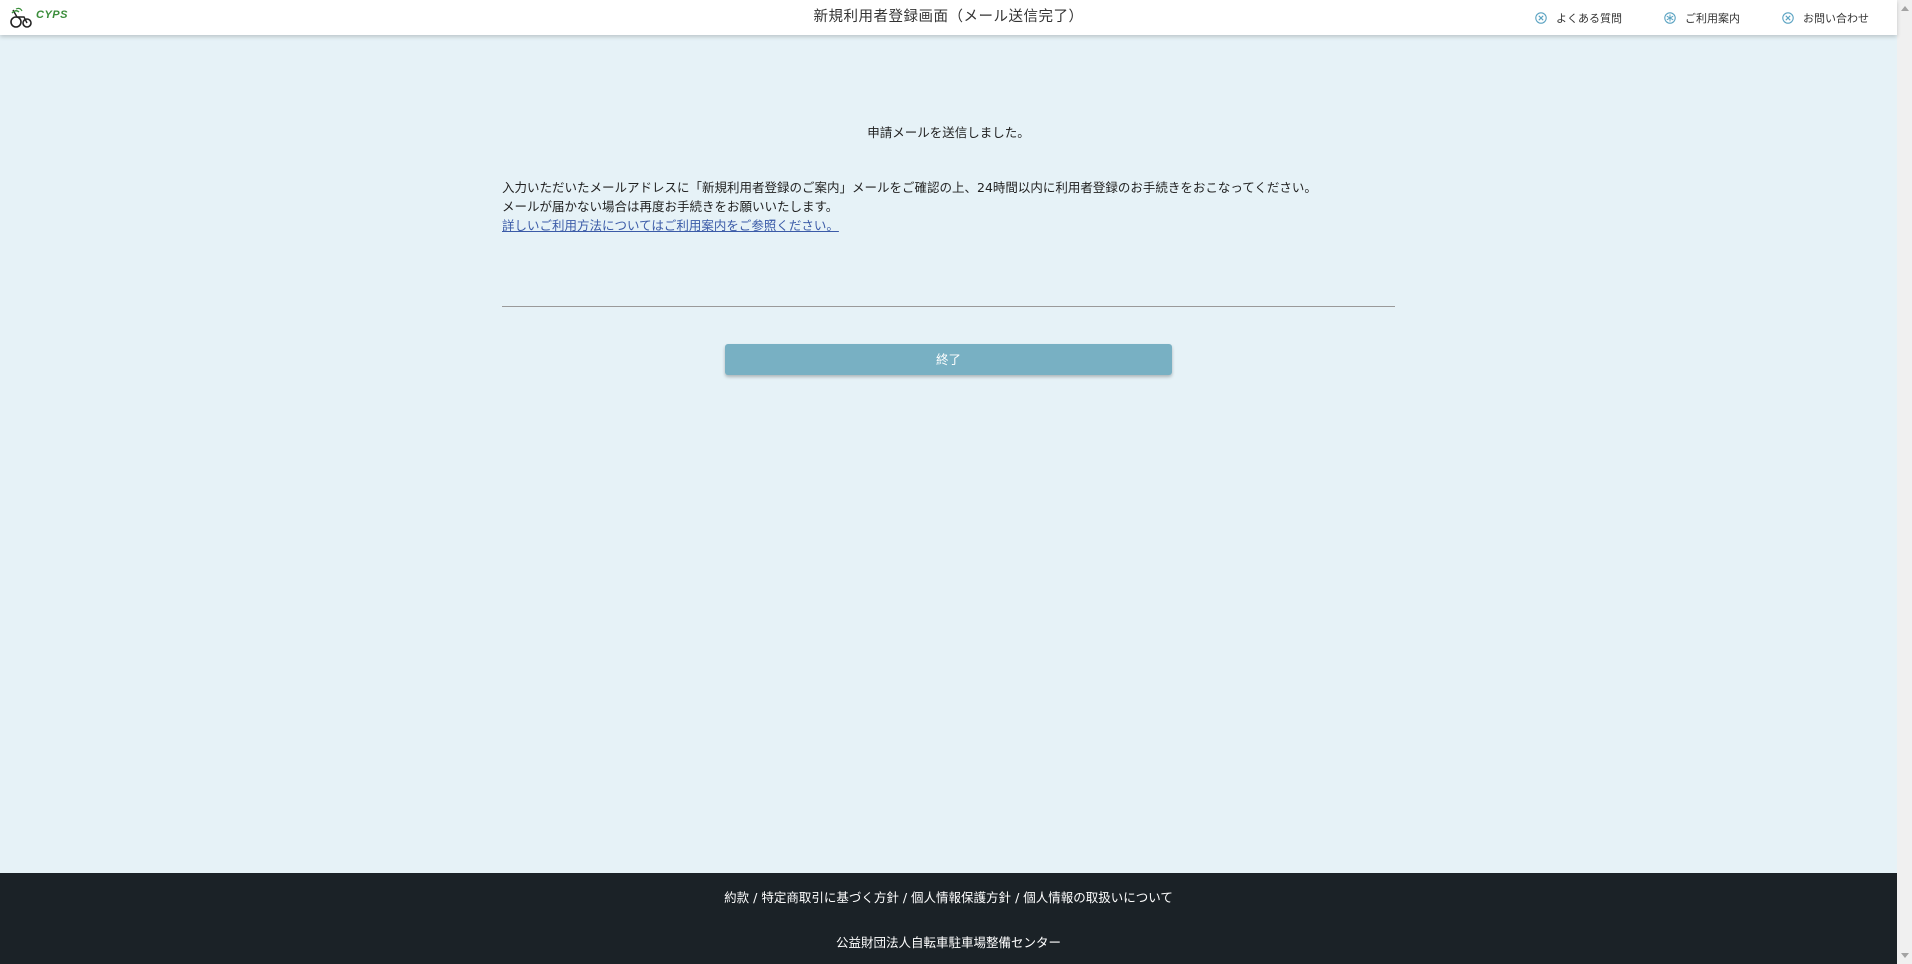 This screenshot has width=1912, height=964. I want to click on finish-button: 終了, so click(948, 359).